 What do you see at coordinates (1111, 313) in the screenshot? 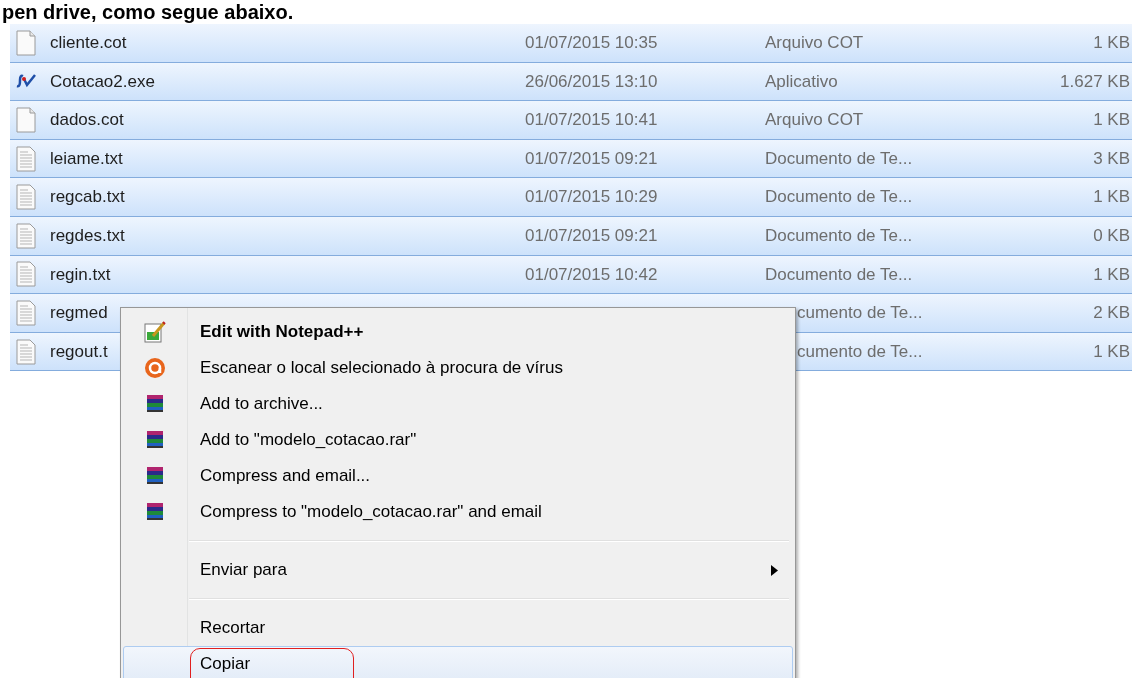
I see `file-size: 2 KB` at bounding box center [1111, 313].